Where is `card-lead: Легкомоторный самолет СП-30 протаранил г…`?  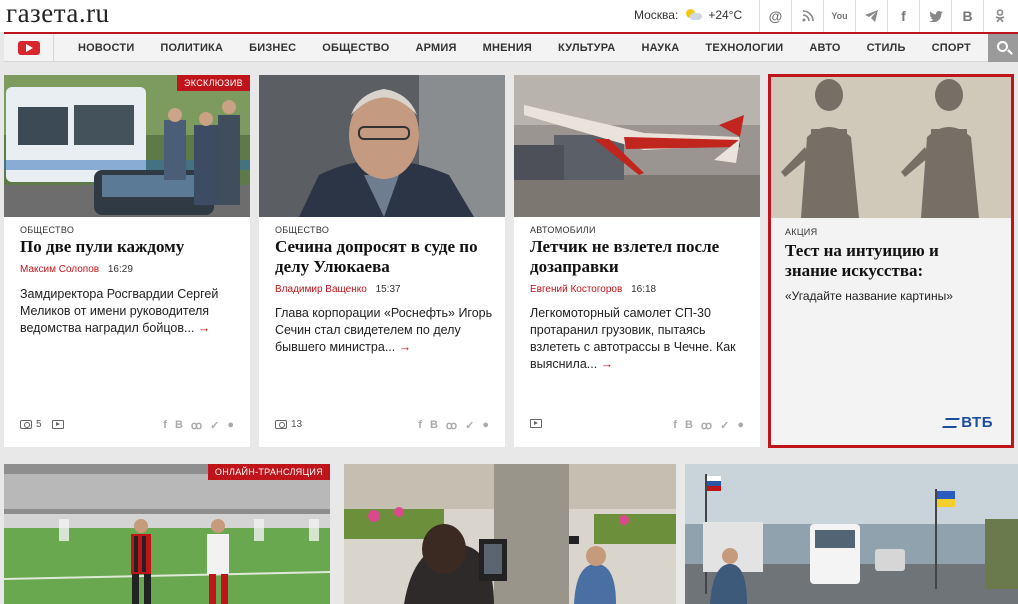
card-lead: Легкомоторный самолет СП-30 протаранил г… is located at coordinates (640, 339).